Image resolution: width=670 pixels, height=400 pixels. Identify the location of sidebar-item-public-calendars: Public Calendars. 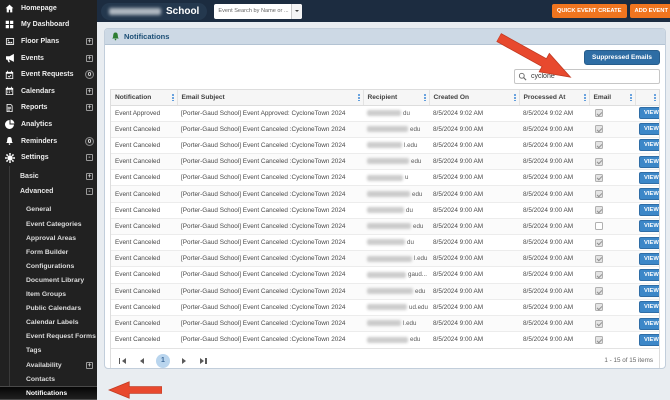
(53, 309).